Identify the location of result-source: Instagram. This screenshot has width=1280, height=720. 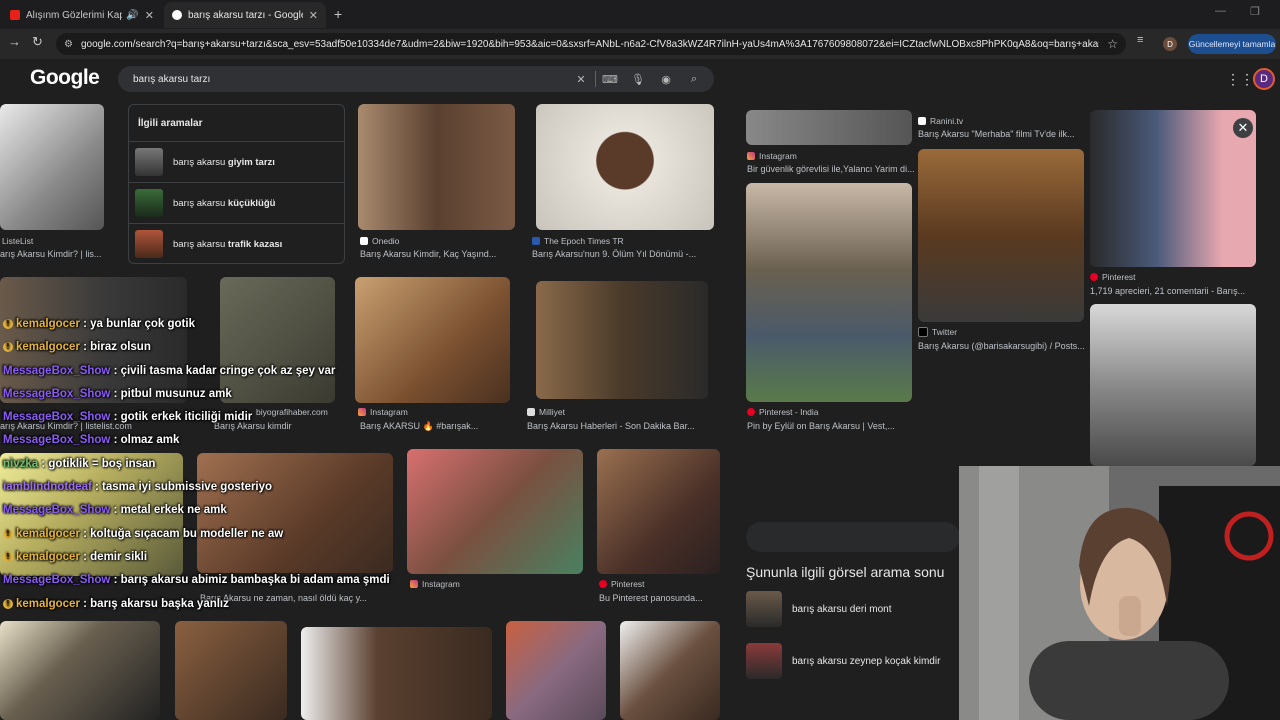
(441, 584).